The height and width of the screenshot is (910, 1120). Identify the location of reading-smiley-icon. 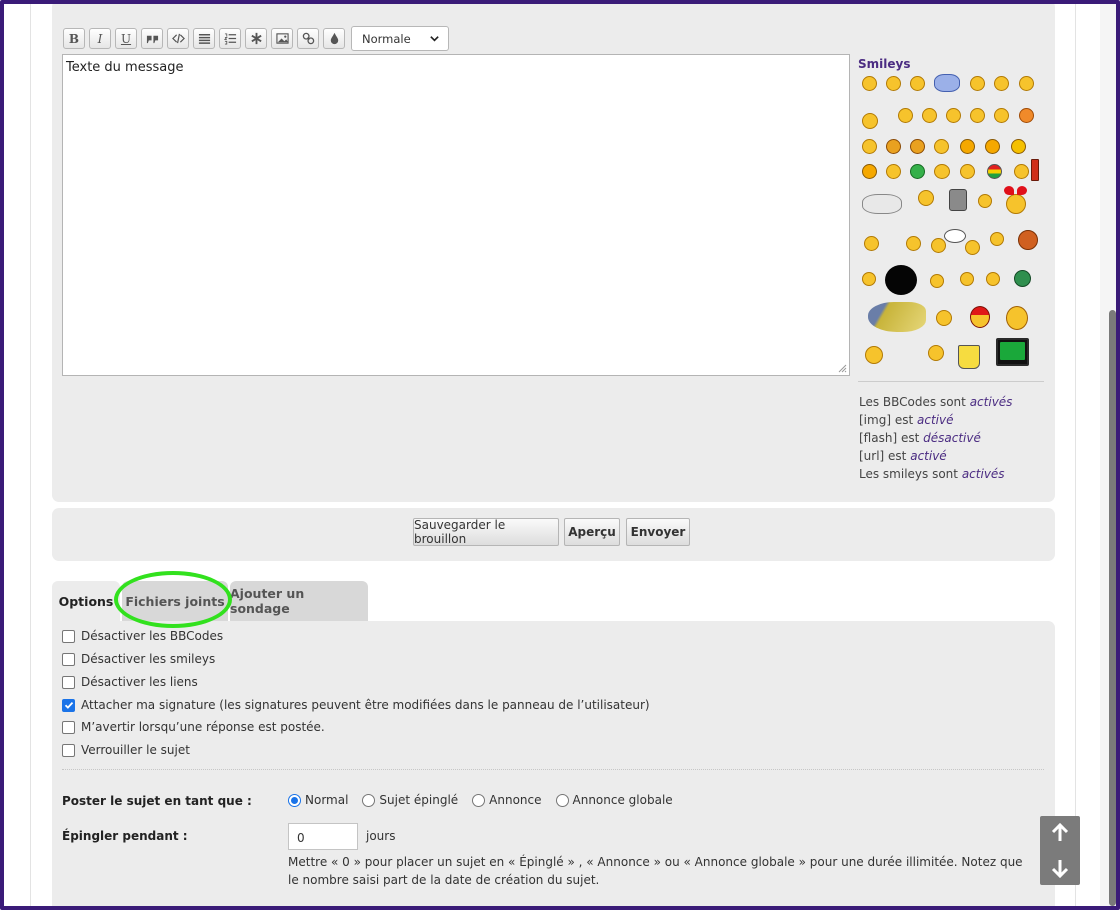
(958, 200).